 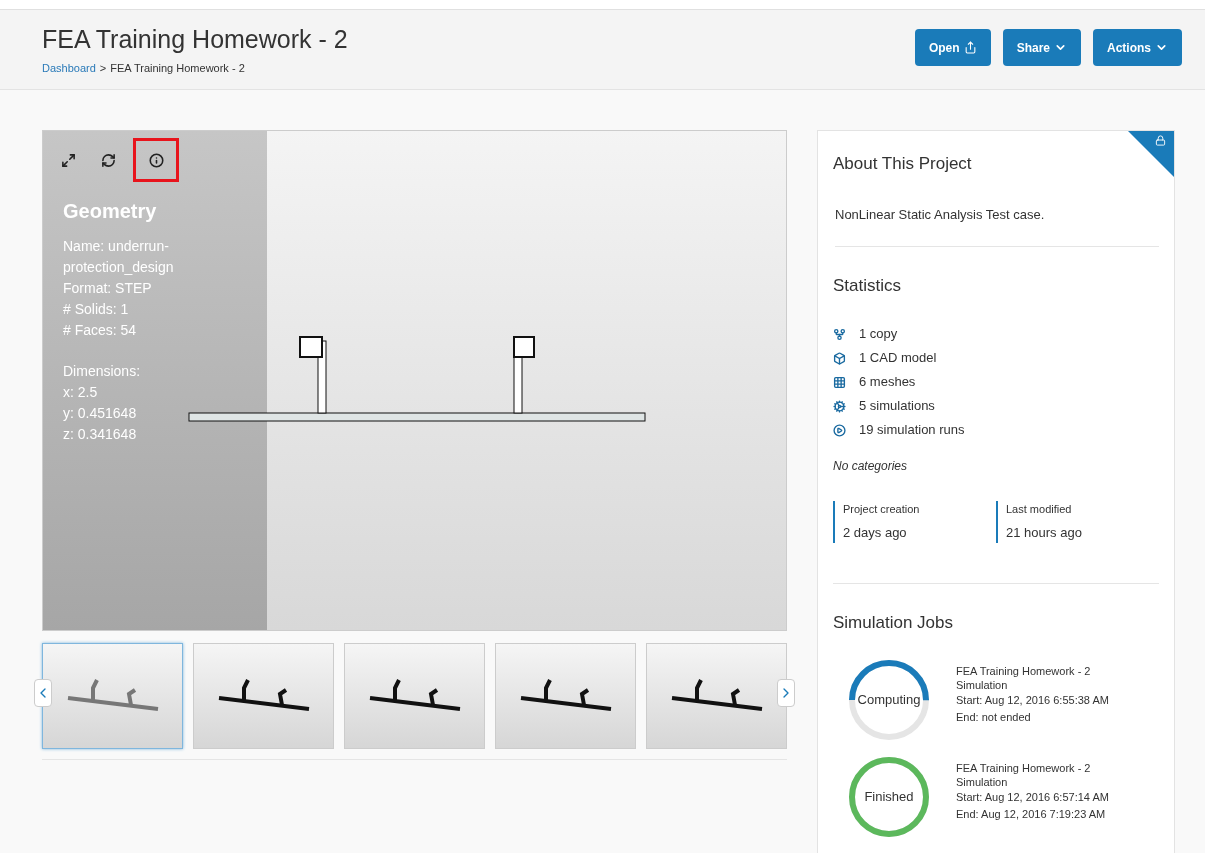 I want to click on stat-text: 5 simulations, so click(x=897, y=406).